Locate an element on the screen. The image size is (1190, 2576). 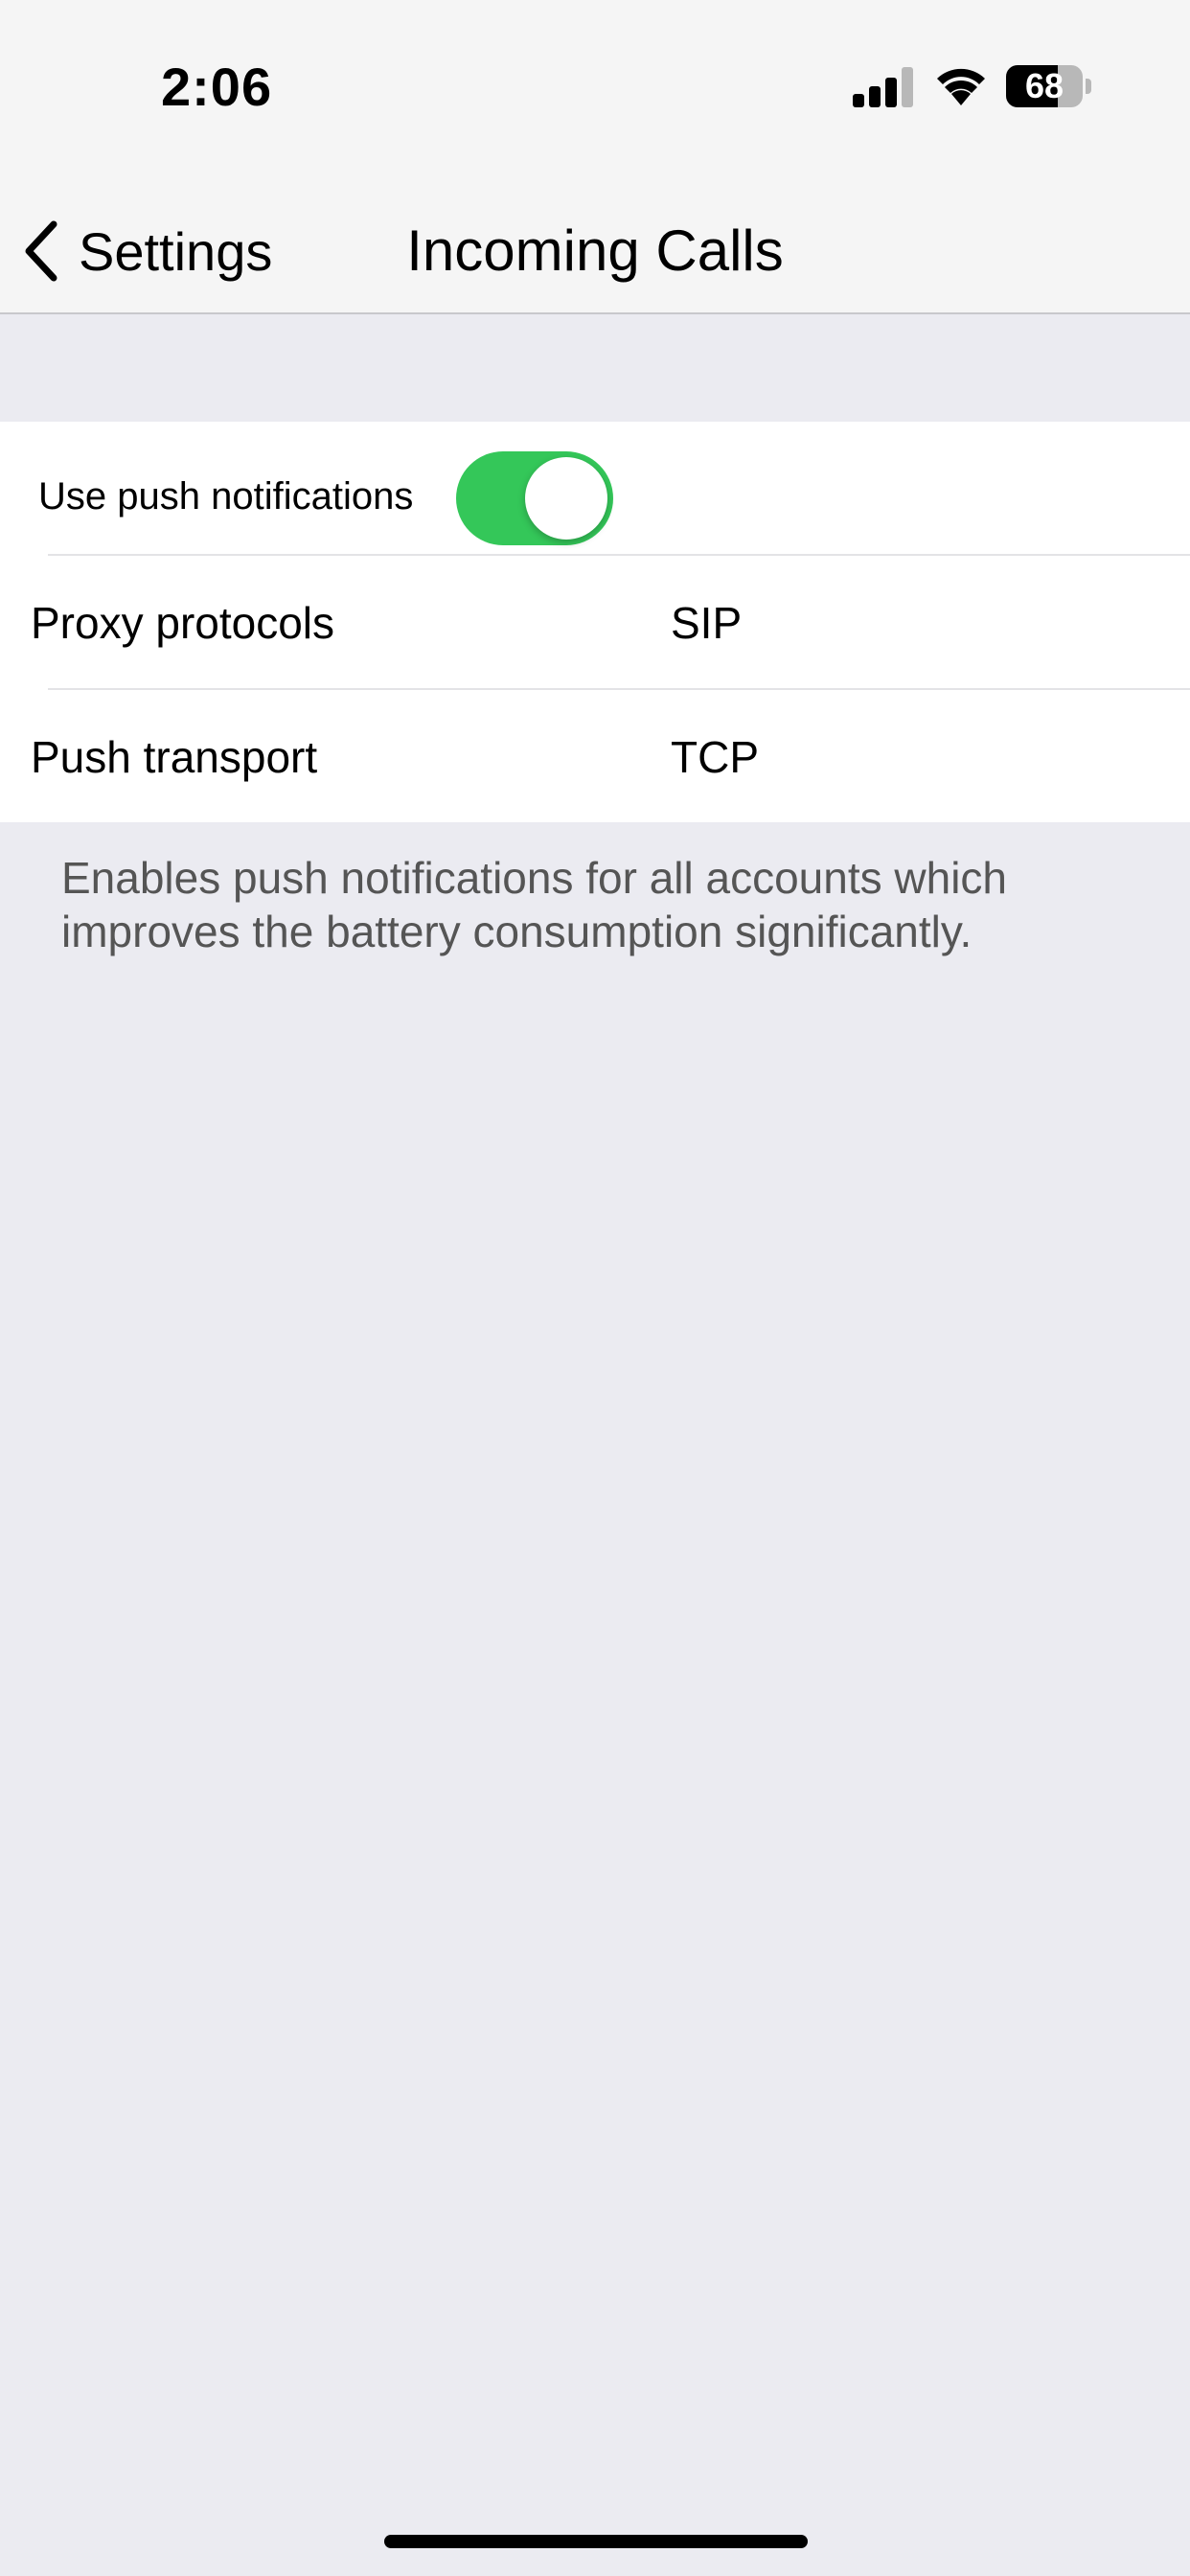
home-indicator is located at coordinates (596, 2541).